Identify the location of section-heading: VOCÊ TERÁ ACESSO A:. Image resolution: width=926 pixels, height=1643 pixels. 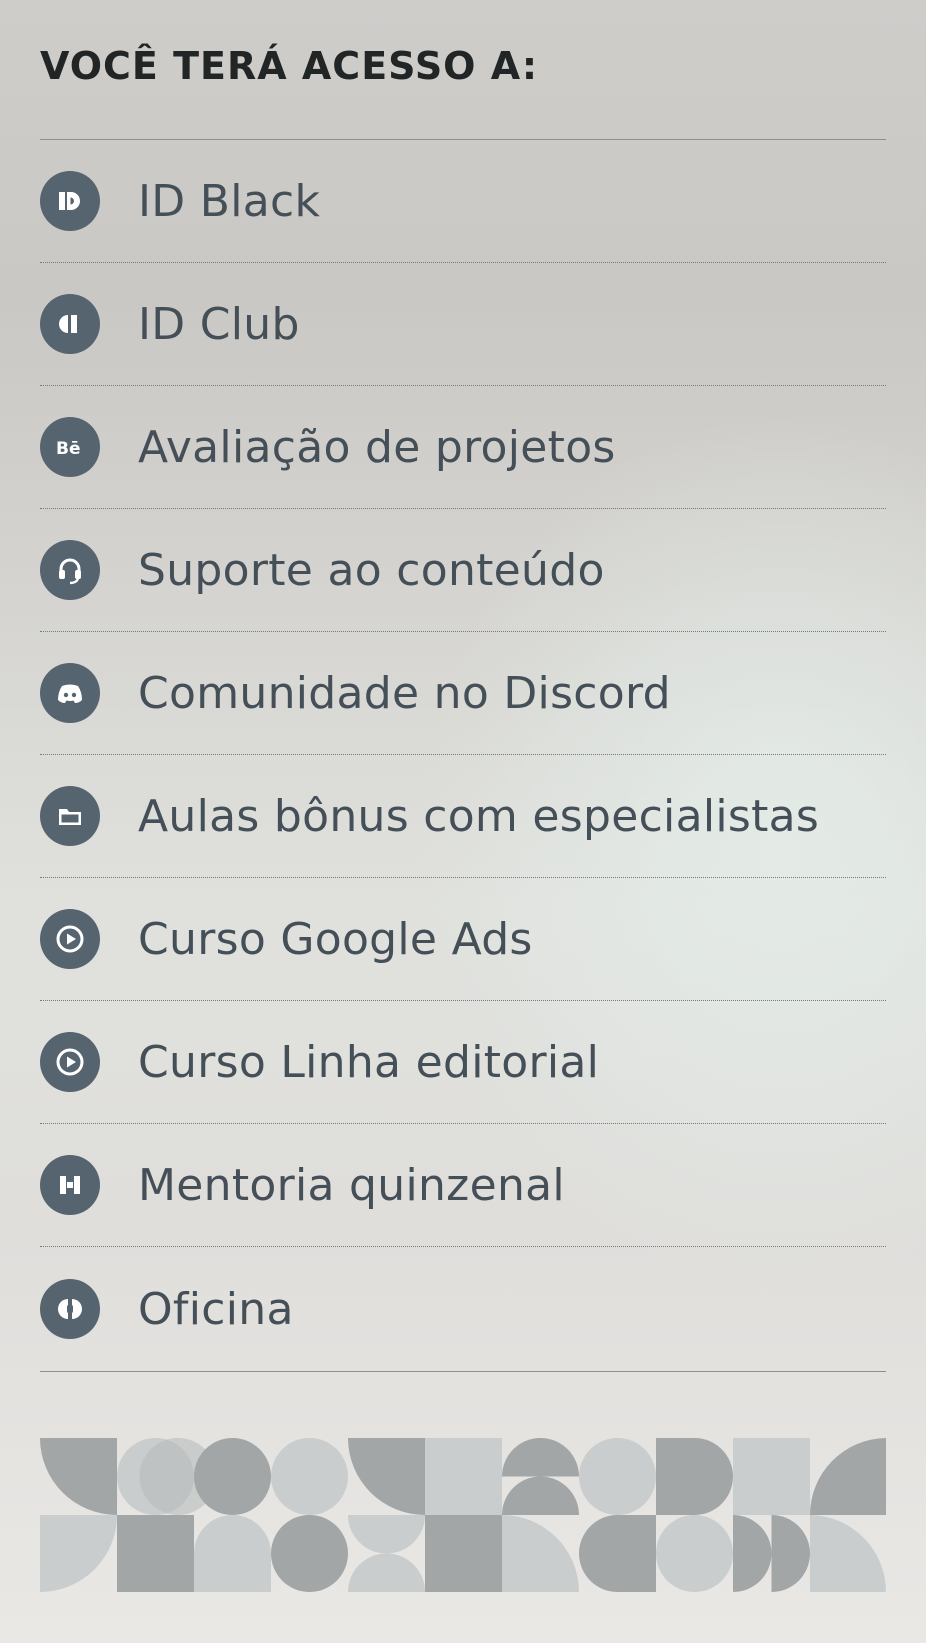
(289, 66).